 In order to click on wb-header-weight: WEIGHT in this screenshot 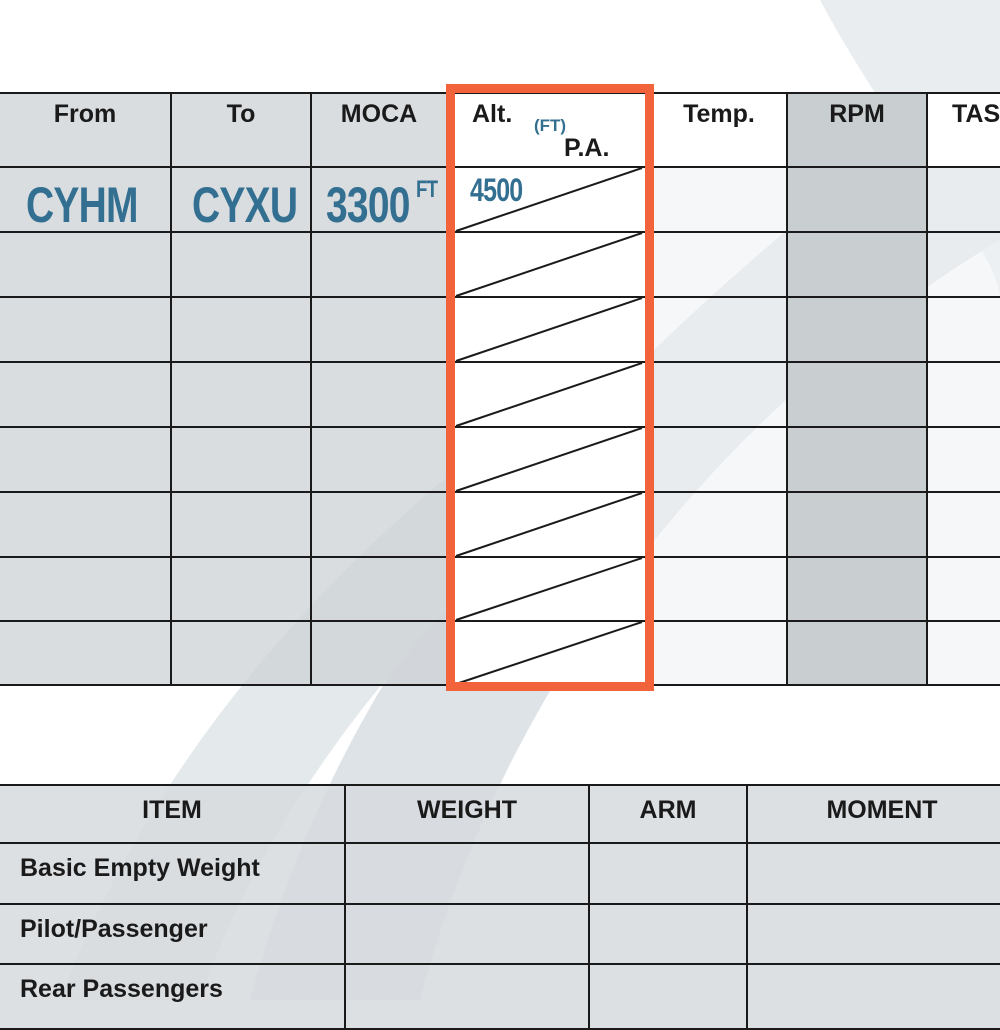, I will do `click(468, 815)`.